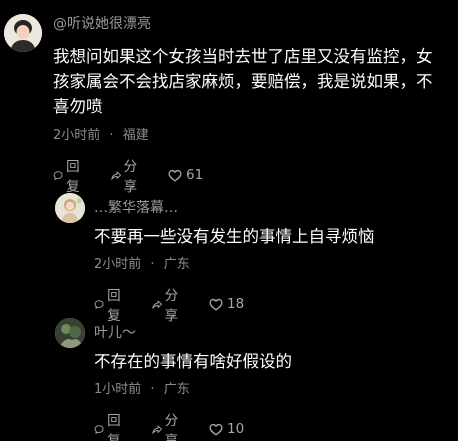  I want to click on like-count: 61, so click(195, 175).